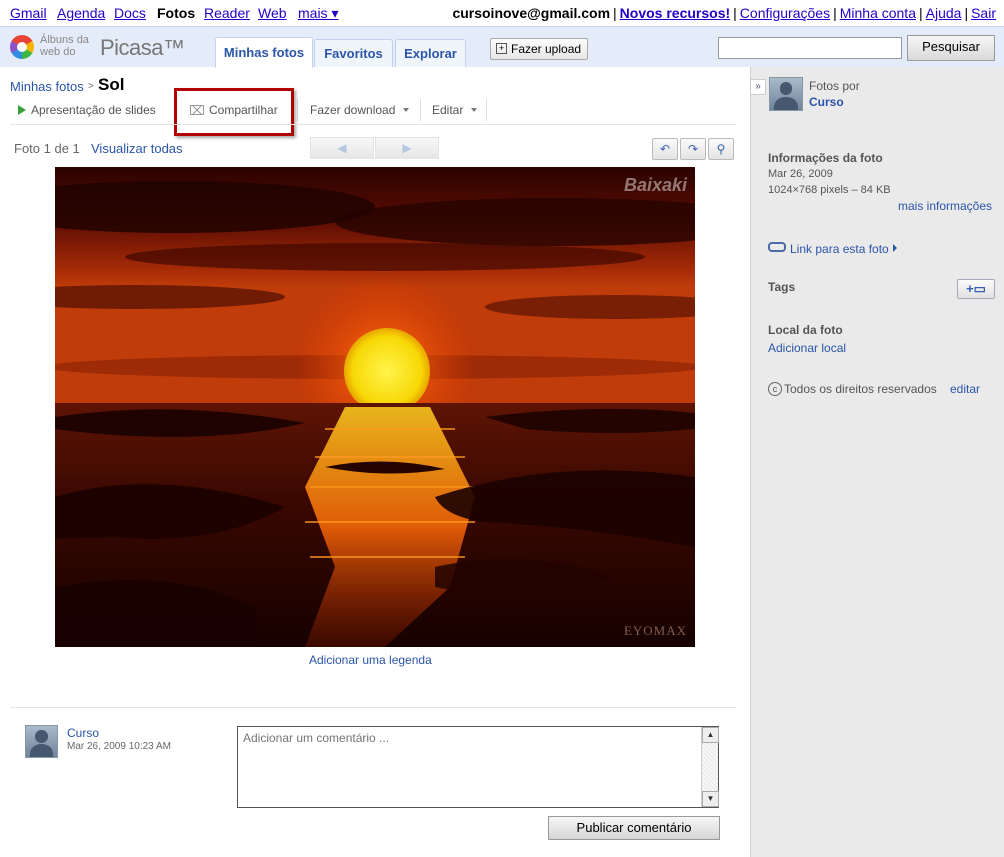 The image size is (1004, 857). What do you see at coordinates (983, 13) in the screenshot?
I see `signout-link: Sair` at bounding box center [983, 13].